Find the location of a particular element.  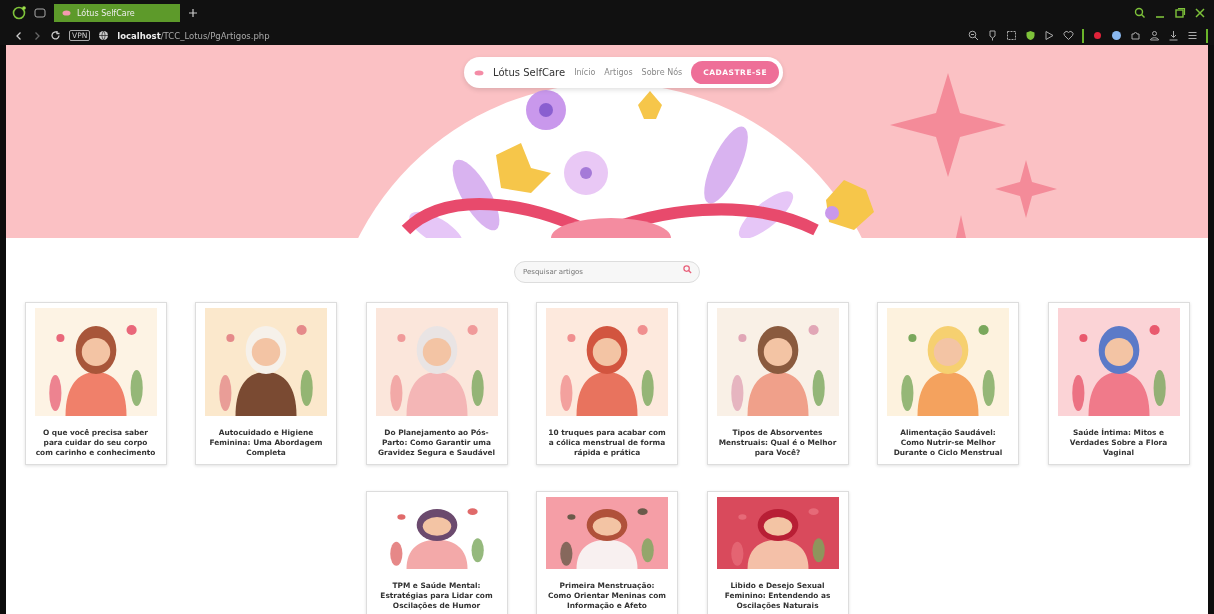

brand-name: Lótus SelfCare is located at coordinates (529, 72).